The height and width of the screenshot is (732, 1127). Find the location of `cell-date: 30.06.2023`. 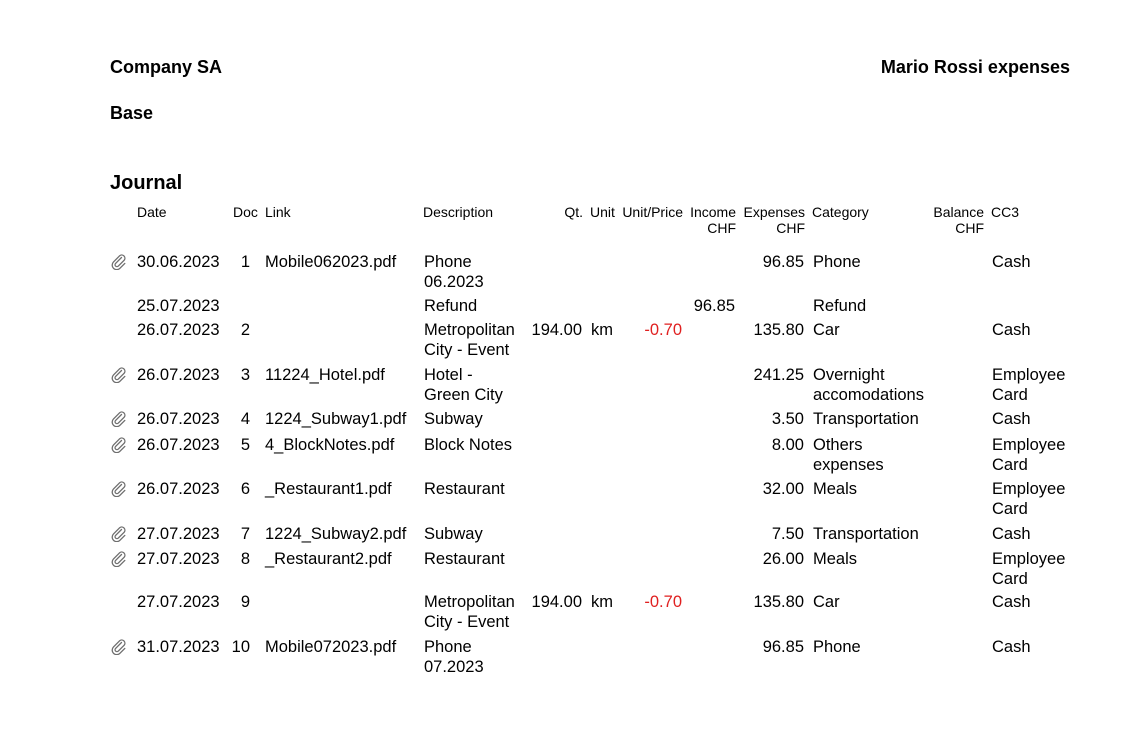

cell-date: 30.06.2023 is located at coordinates (178, 262).